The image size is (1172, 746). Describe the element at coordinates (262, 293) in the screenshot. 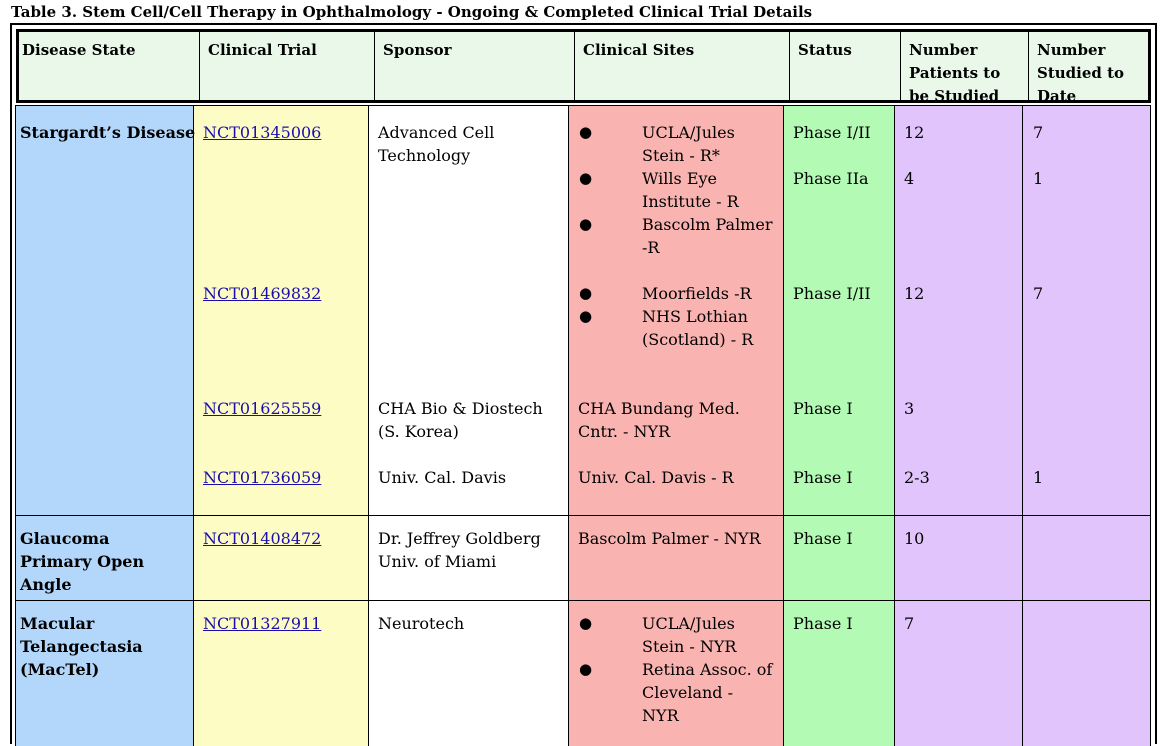

I see `trial-link-nct01469832: NCT01469832` at that location.